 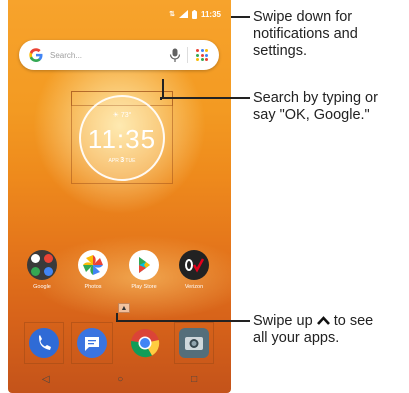 I want to click on callout-line-apps-vertical, so click(x=117, y=317).